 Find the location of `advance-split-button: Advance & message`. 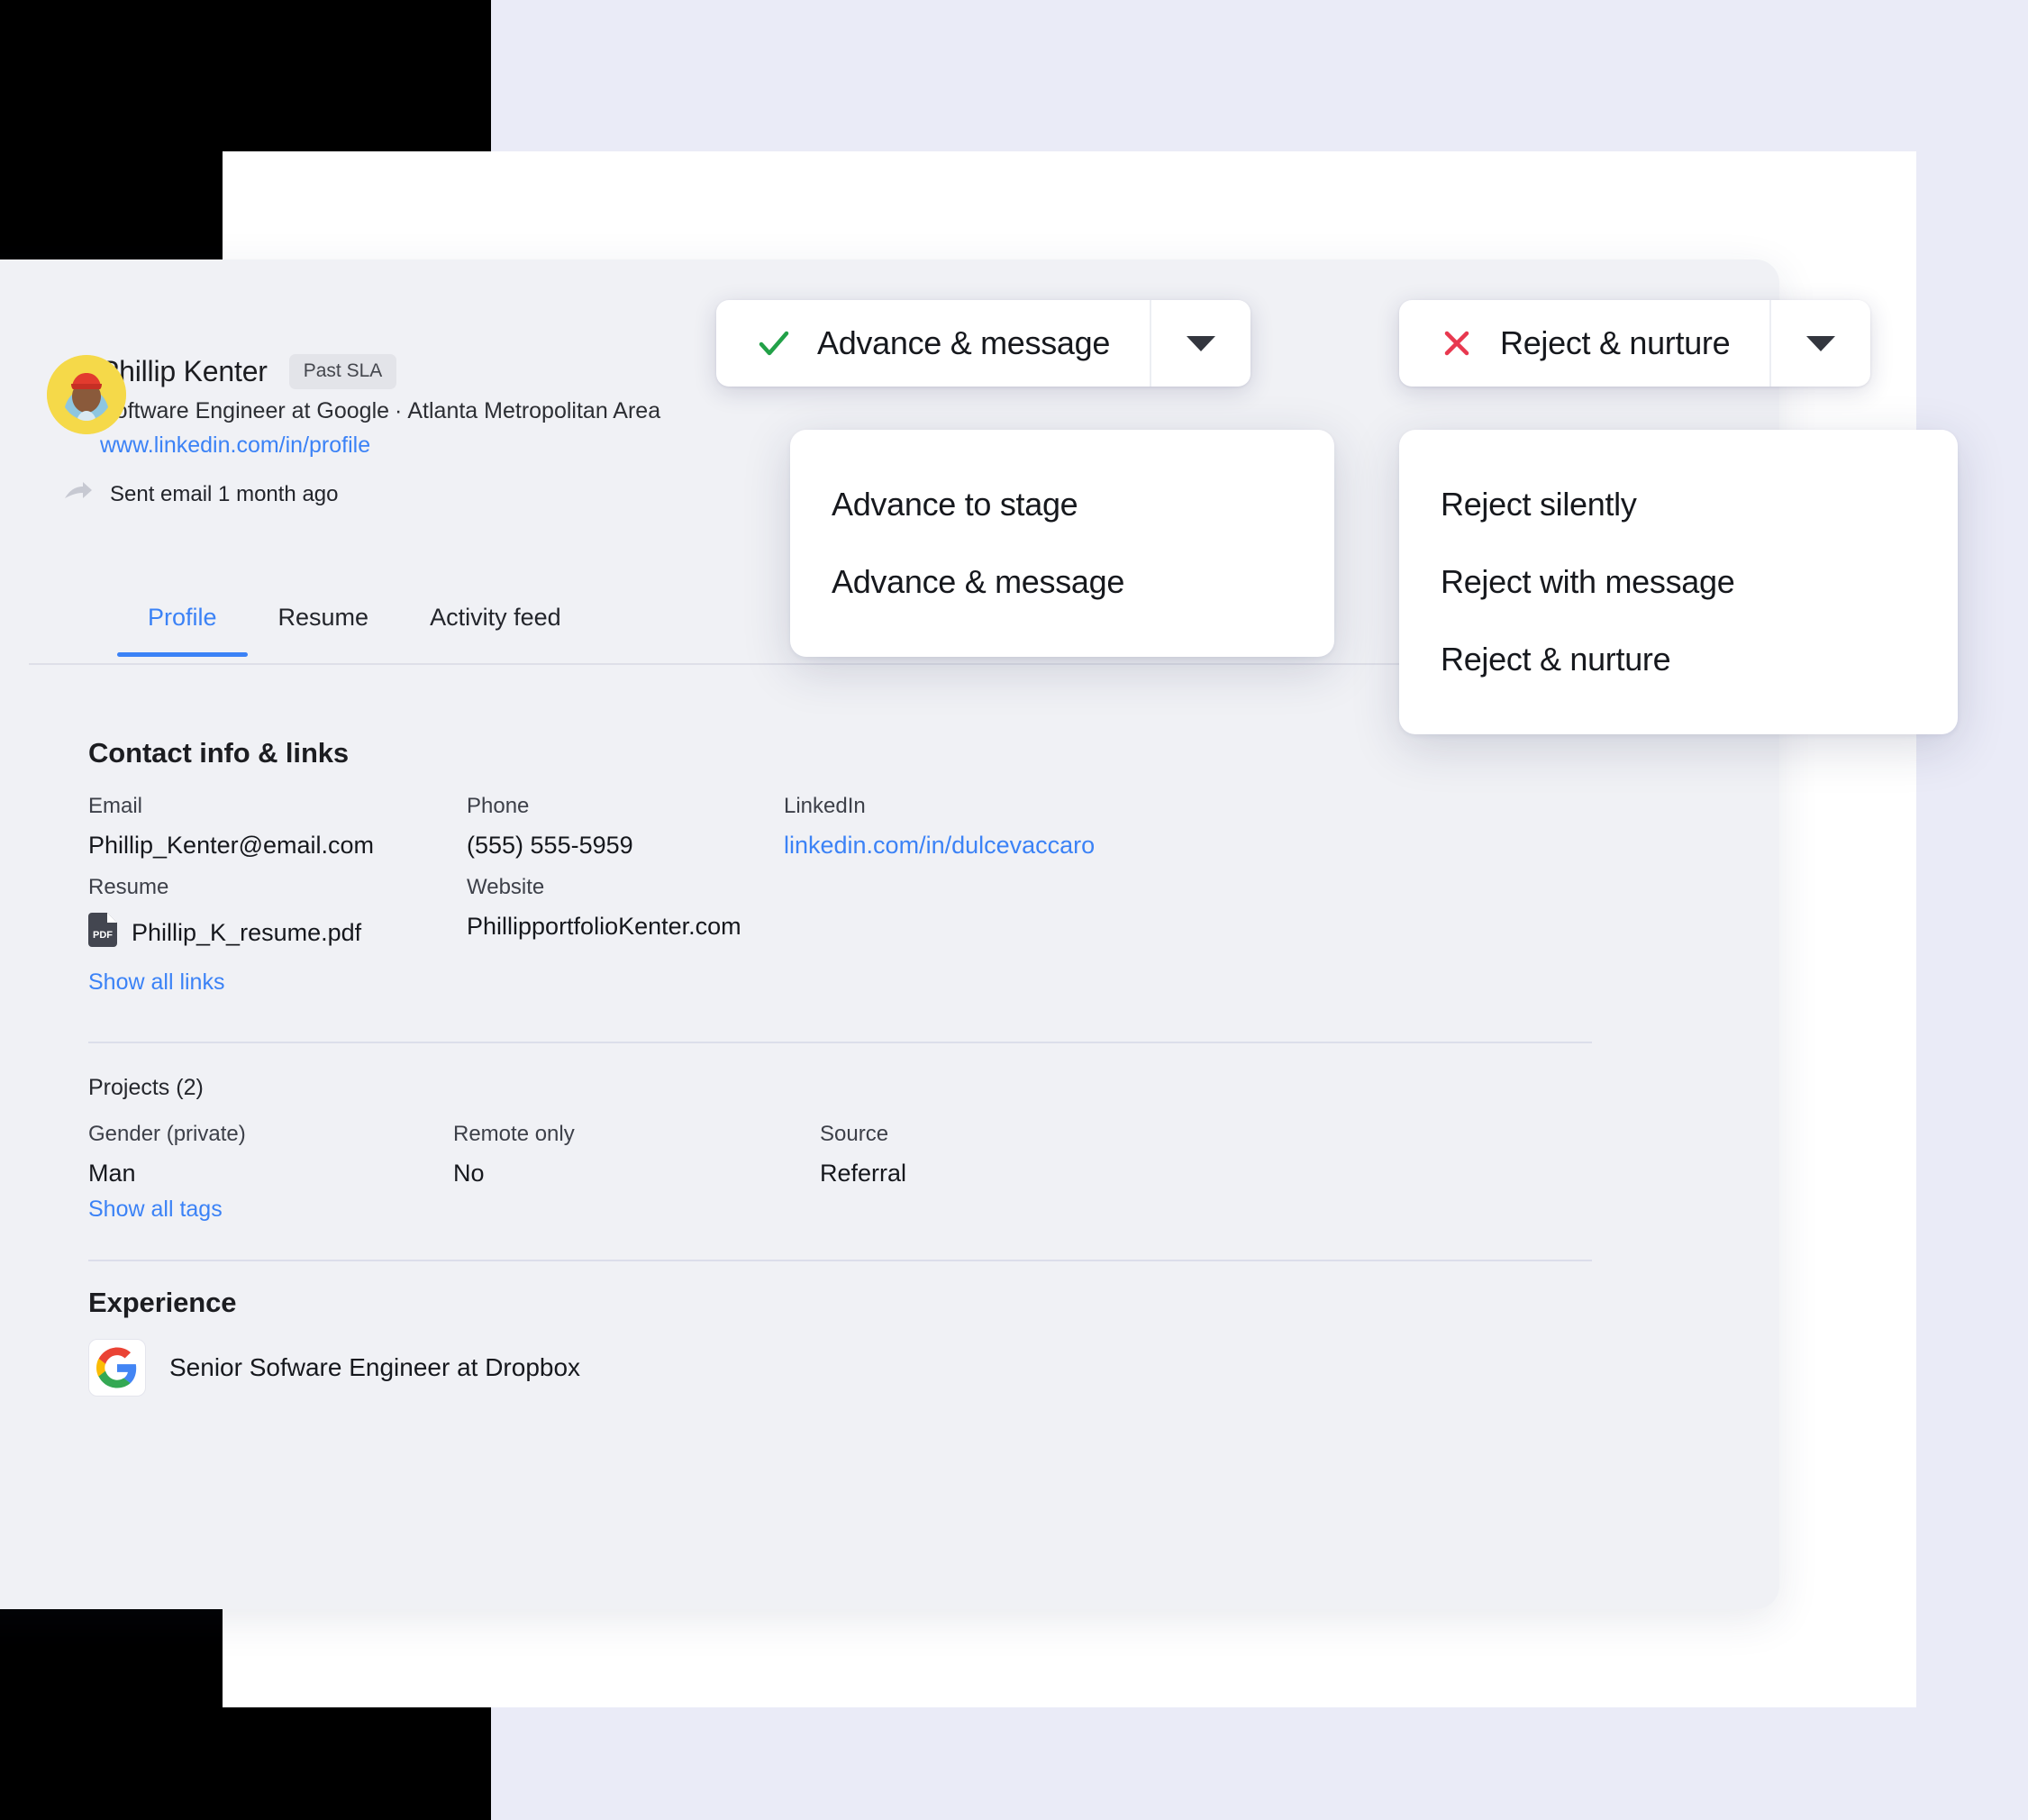

advance-split-button: Advance & message is located at coordinates (983, 344).